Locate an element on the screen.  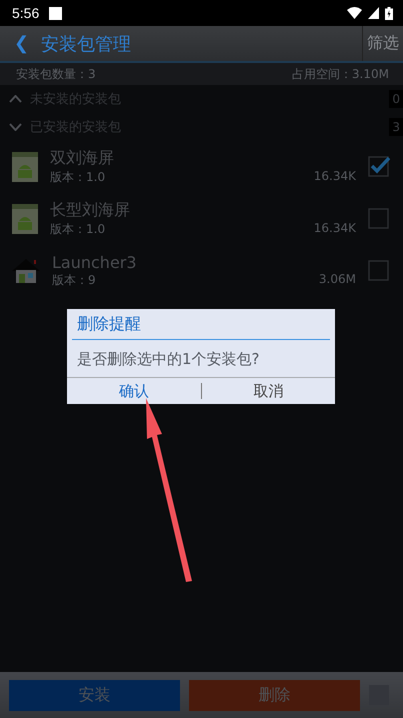
package-name: Launcher3 is located at coordinates (95, 262).